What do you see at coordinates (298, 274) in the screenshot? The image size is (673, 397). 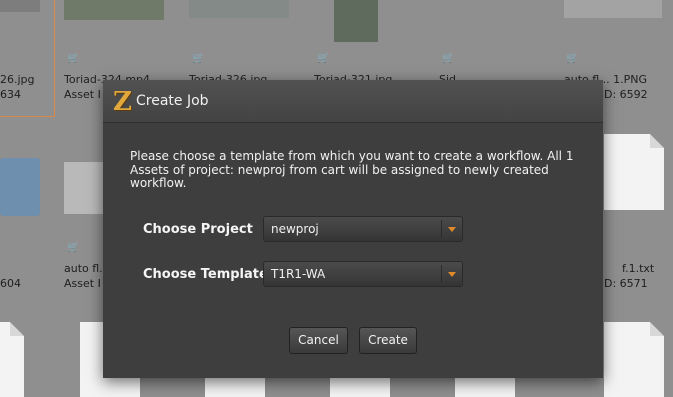 I see `template-select-value: T1R1-WA` at bounding box center [298, 274].